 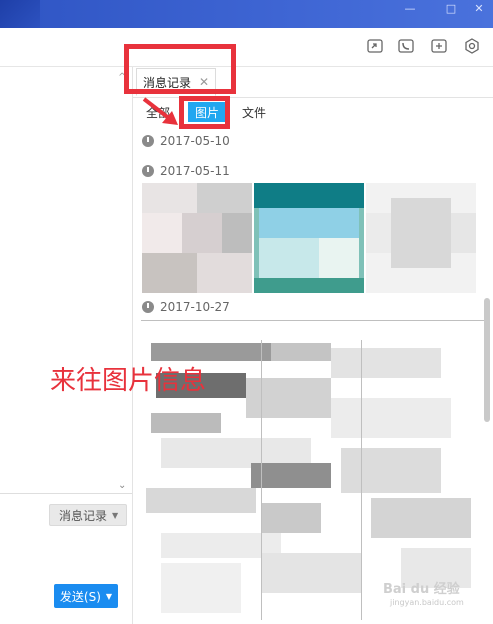 What do you see at coordinates (421, 589) in the screenshot?
I see `watermark-logo: Bai du 经验` at bounding box center [421, 589].